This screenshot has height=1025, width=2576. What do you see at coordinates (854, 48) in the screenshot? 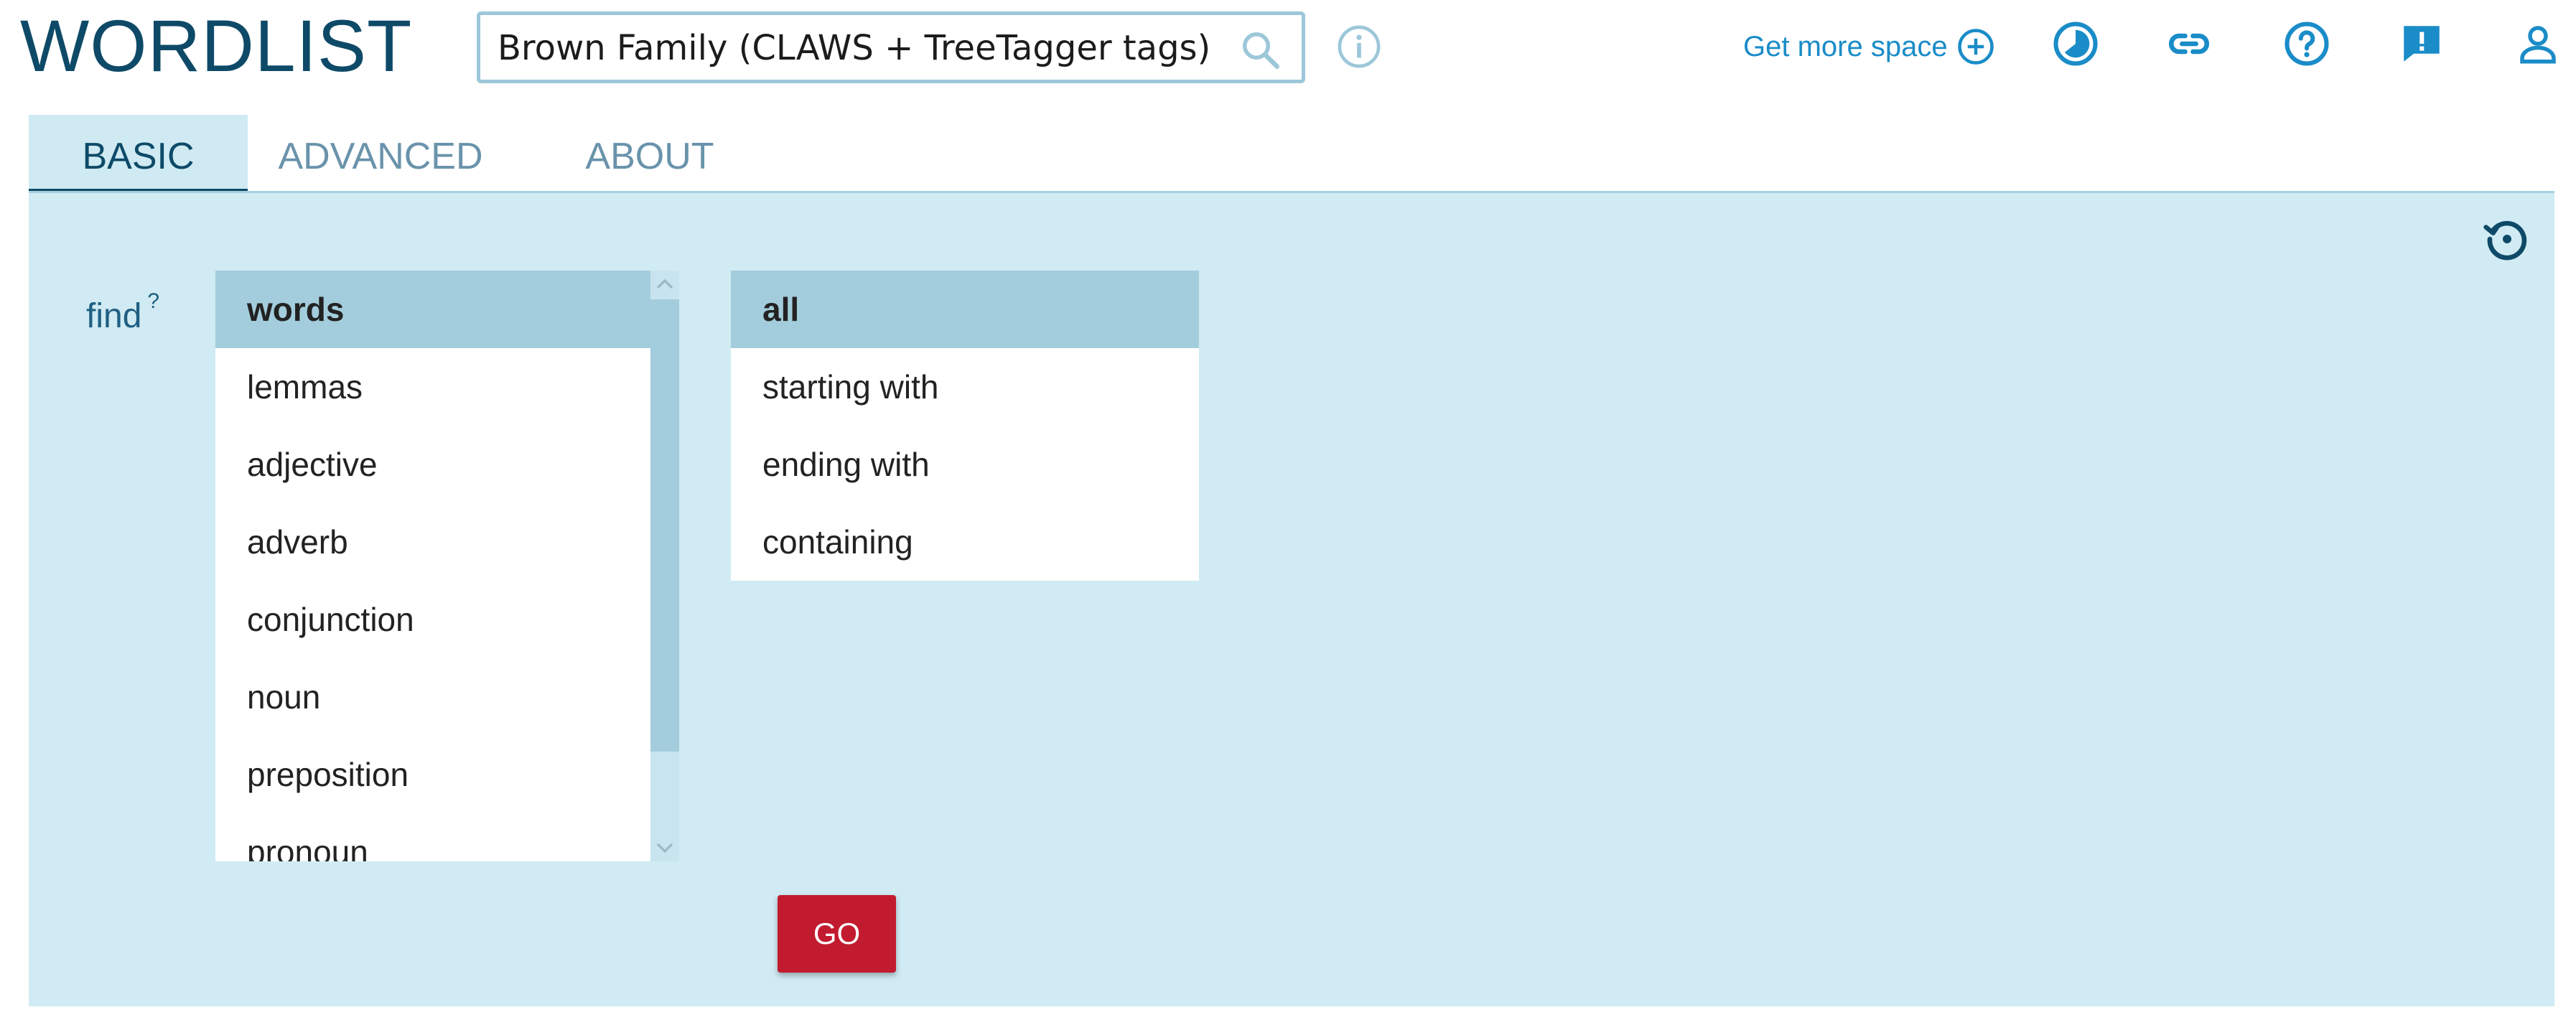
I see `corpus-name: Brown Family (CLAWS + TreeTagger tags)` at bounding box center [854, 48].